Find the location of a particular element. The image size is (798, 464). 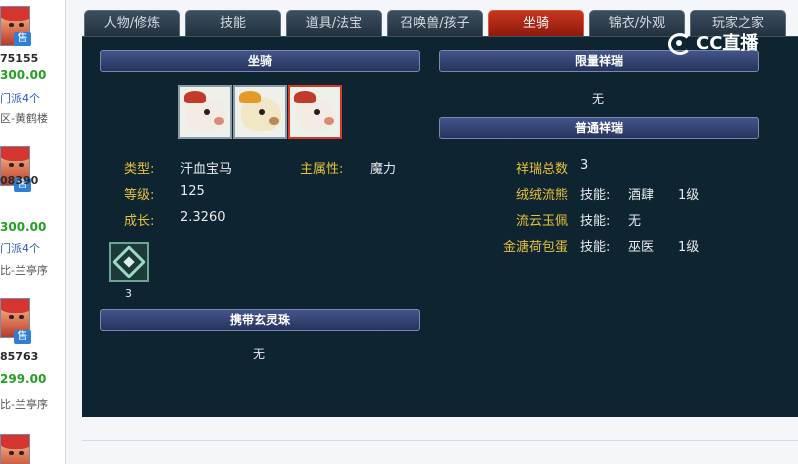

auspicious-total-value: 3 is located at coordinates (584, 165).